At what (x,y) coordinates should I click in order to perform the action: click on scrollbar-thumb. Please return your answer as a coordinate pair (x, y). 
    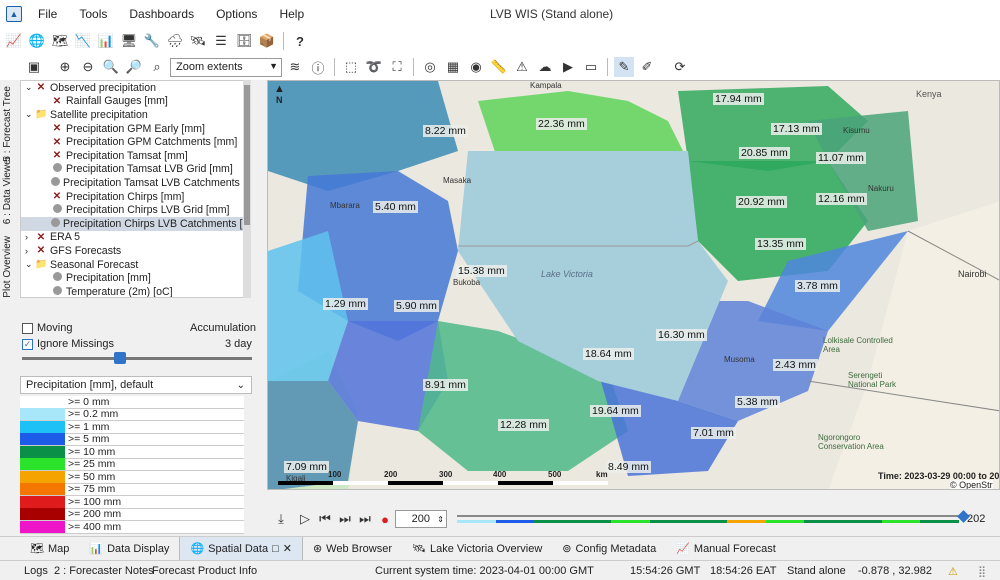
    Looking at the image, I should click on (247, 155).